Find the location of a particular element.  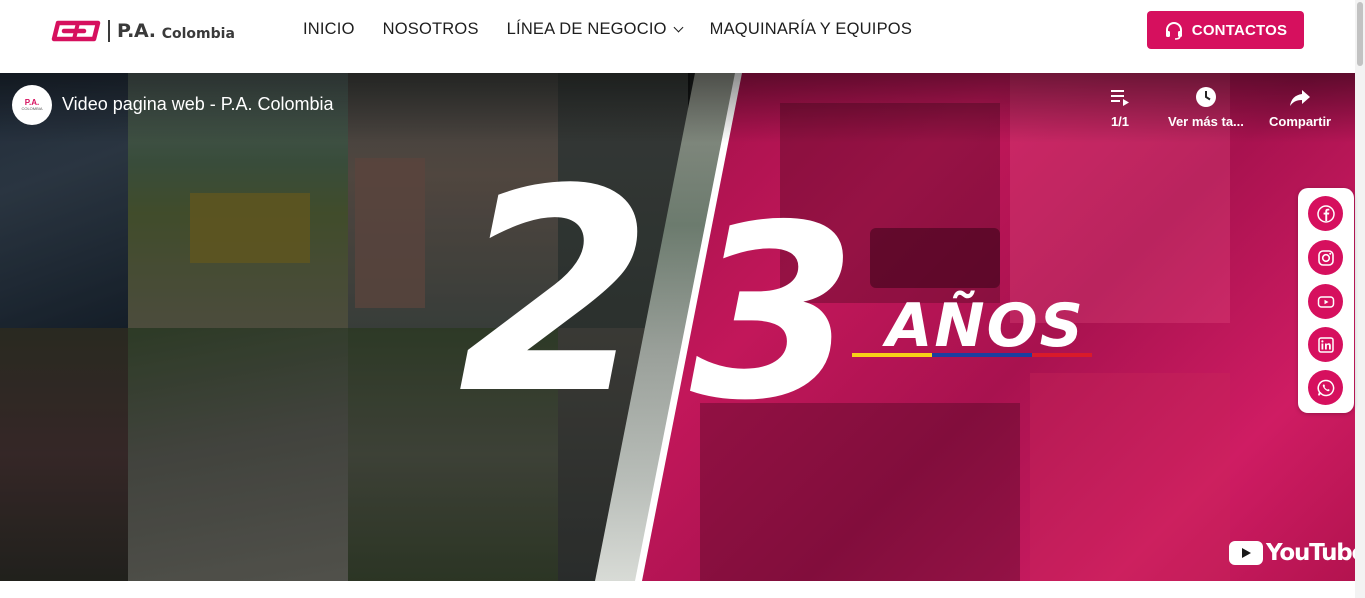

share-label: Compartir is located at coordinates (1300, 121).